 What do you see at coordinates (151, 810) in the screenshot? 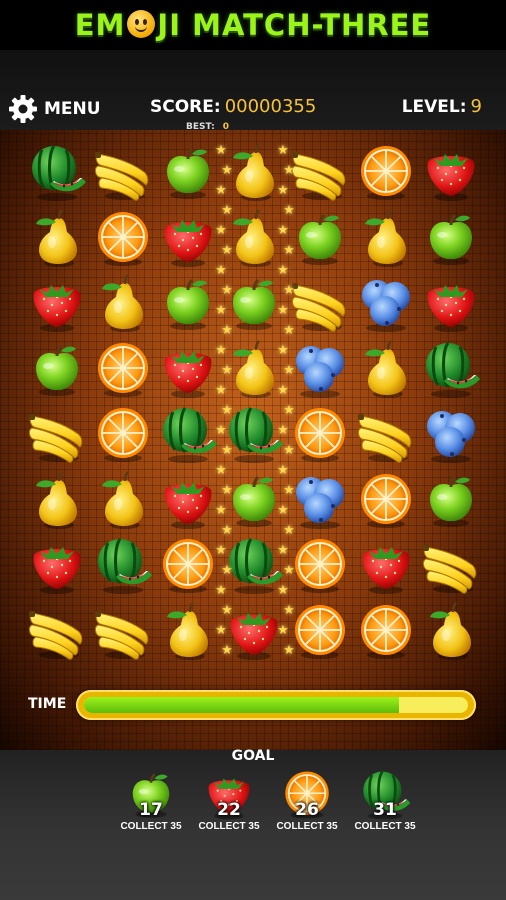
I see `goal-count: 17` at bounding box center [151, 810].